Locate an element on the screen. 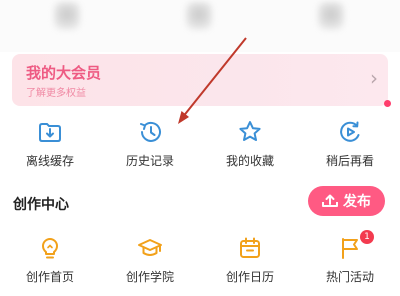 Image resolution: width=400 pixels, height=296 pixels. hot-events-label: 热门活动 is located at coordinates (349, 277).